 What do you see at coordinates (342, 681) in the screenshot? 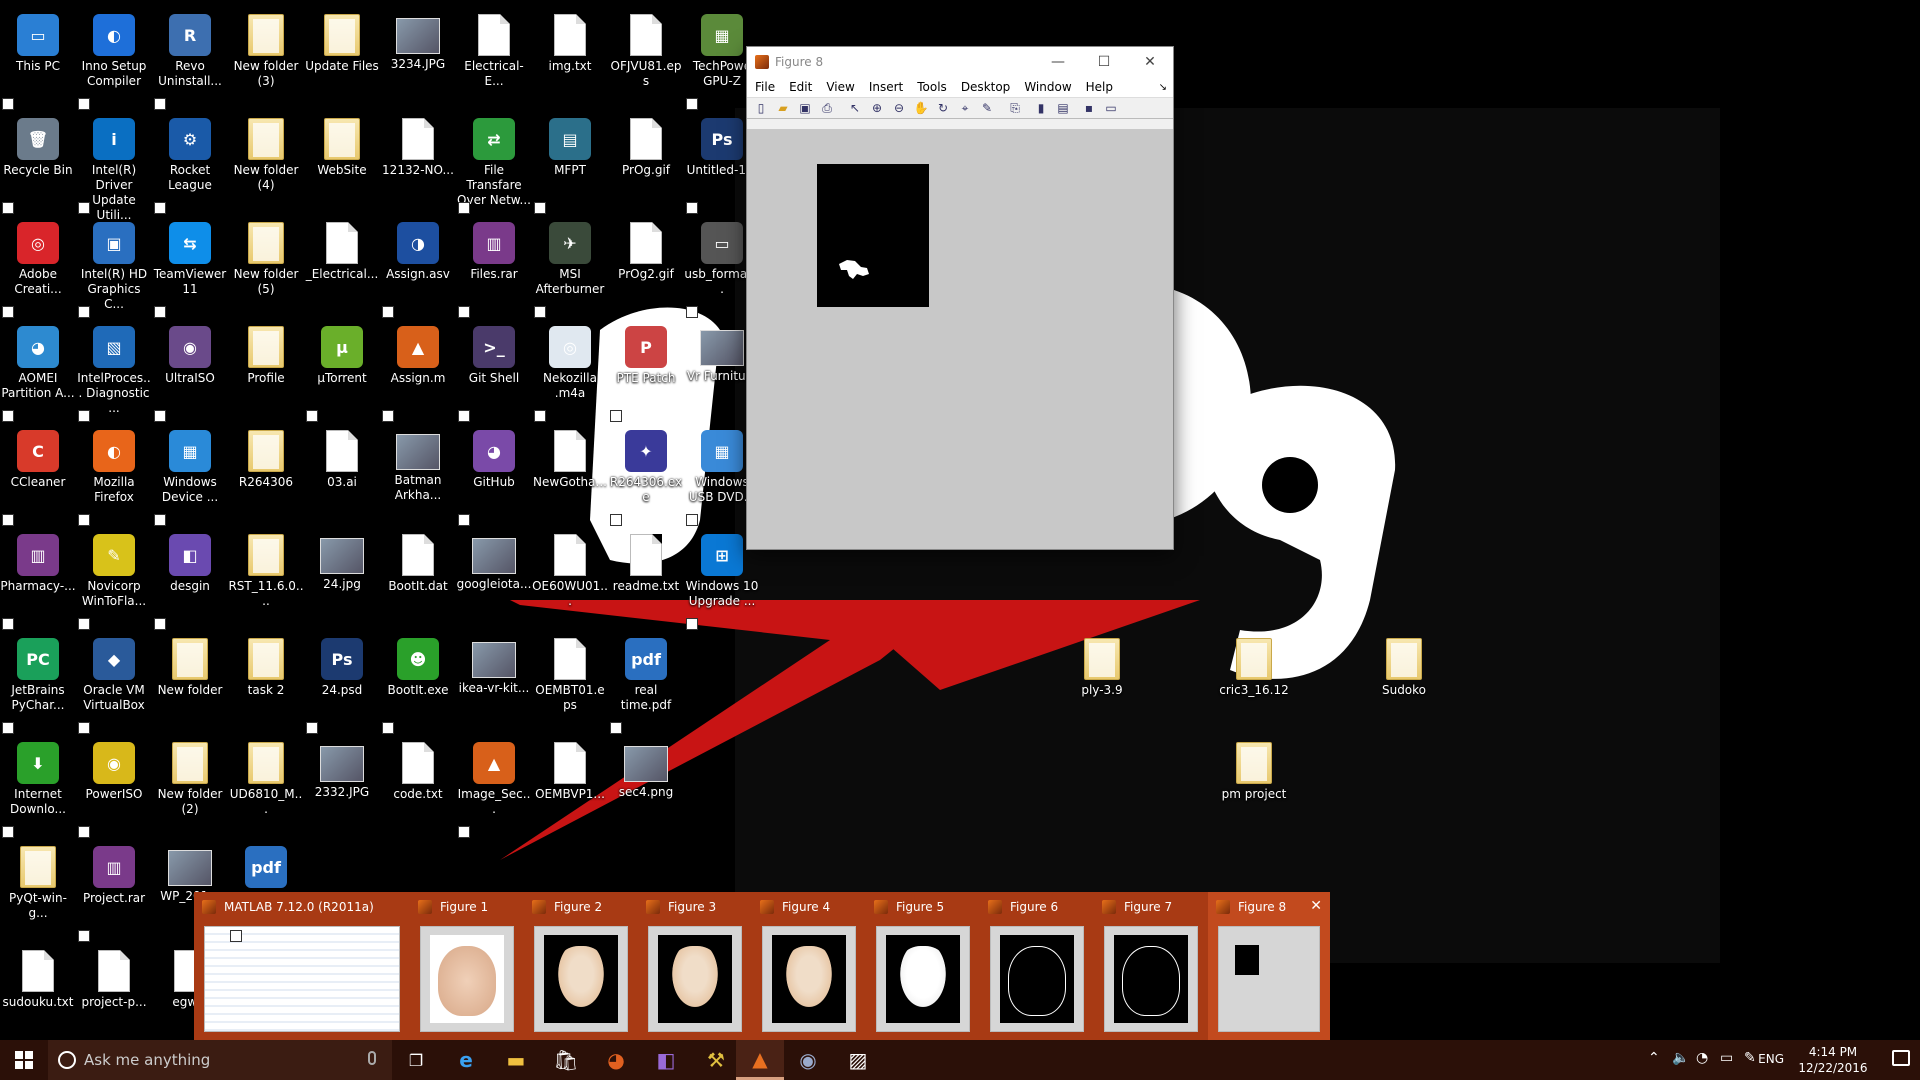
I see `desktop-icon-24-psd: Ps 24.psd` at bounding box center [342, 681].